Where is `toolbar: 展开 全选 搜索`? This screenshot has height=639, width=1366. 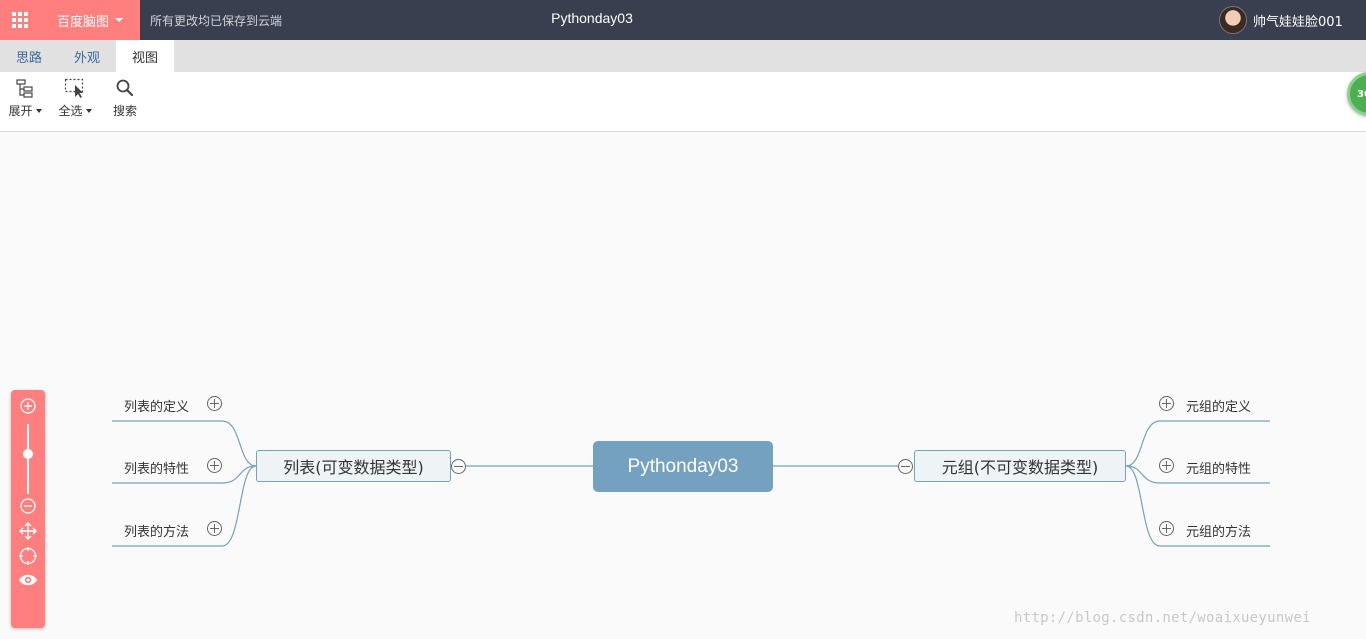 toolbar: 展开 全选 搜索 is located at coordinates (683, 102).